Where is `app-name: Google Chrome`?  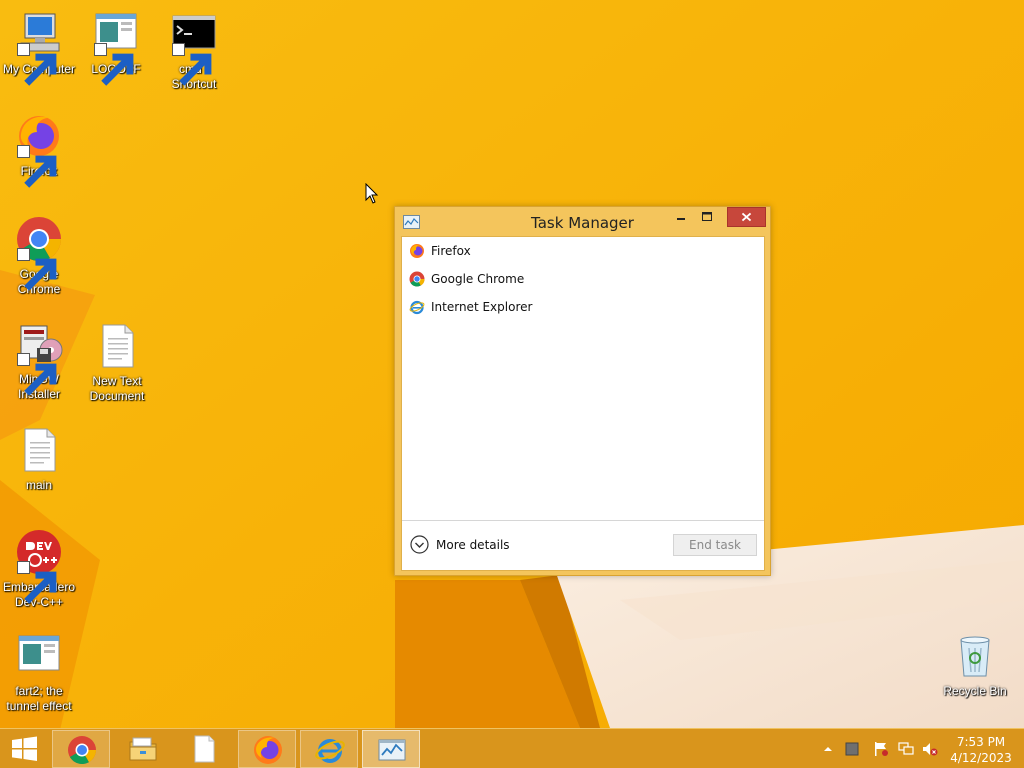
app-name: Google Chrome is located at coordinates (478, 279).